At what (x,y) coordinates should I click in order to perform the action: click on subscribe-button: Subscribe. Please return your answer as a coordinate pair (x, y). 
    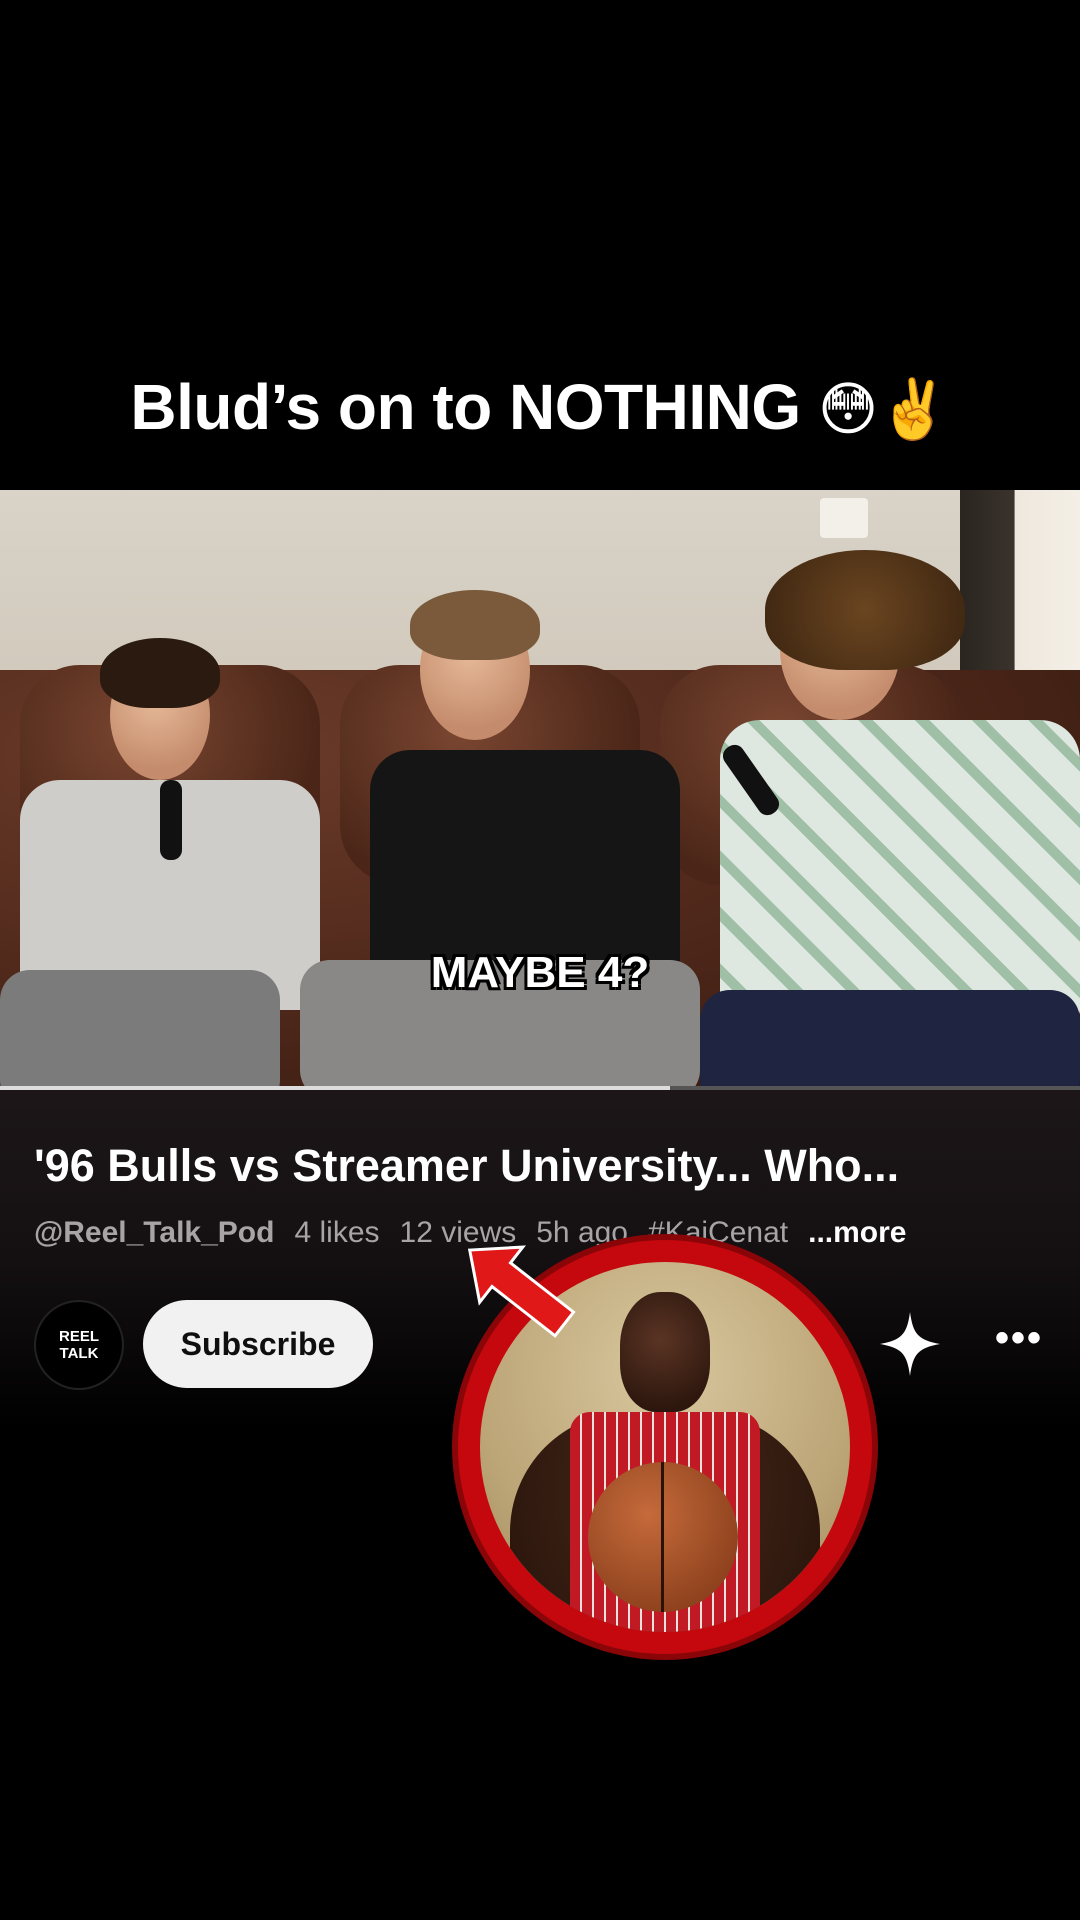
    Looking at the image, I should click on (258, 1344).